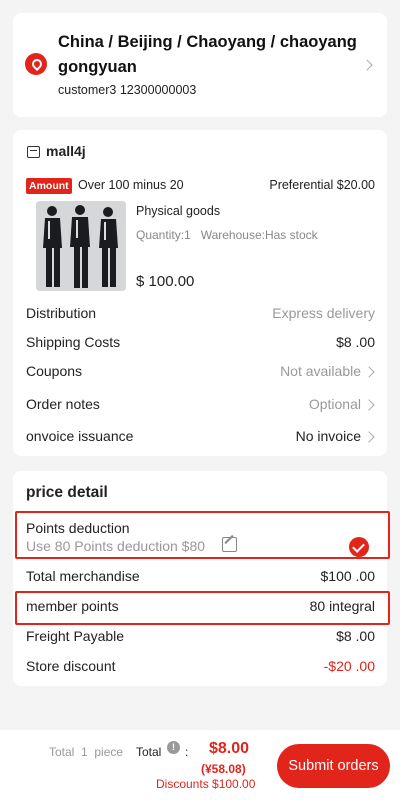 The height and width of the screenshot is (800, 400). What do you see at coordinates (328, 436) in the screenshot?
I see `row-value: No invoice` at bounding box center [328, 436].